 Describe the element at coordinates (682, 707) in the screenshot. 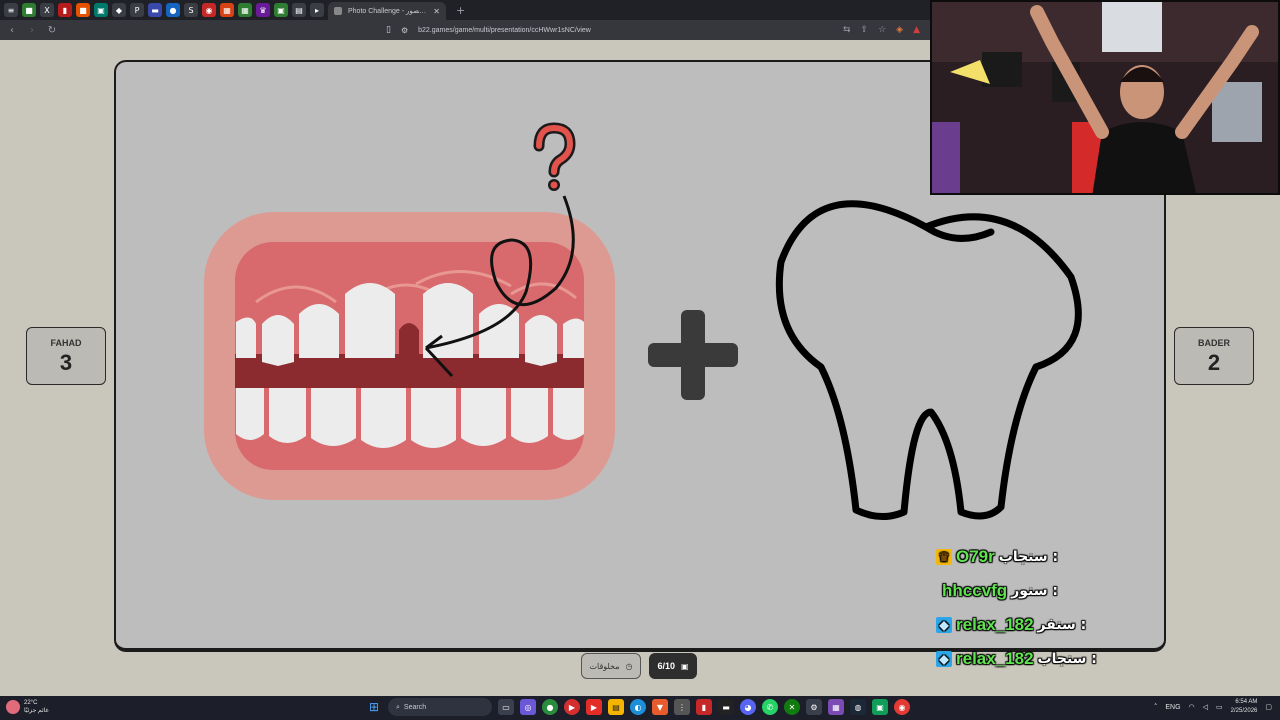

I see `app-icon: ⋮` at that location.